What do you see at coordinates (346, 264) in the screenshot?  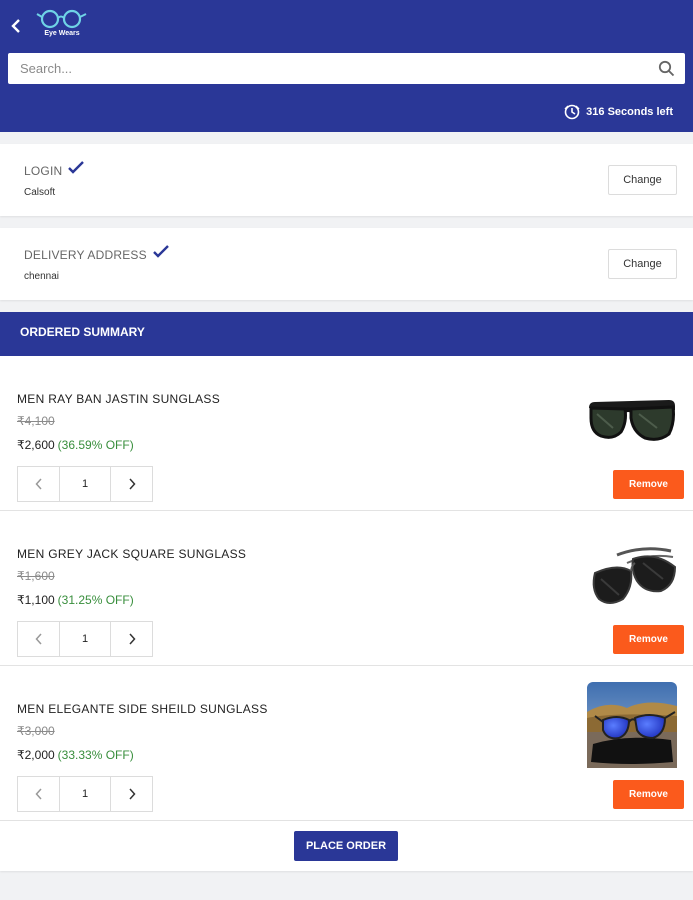 I see `delivery-address-step: DELIVERY ADDRESS chennai Change` at bounding box center [346, 264].